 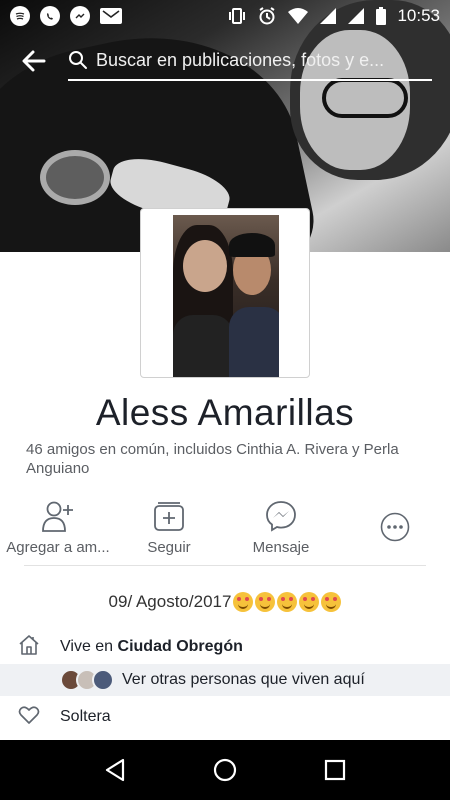 What do you see at coordinates (33, 717) in the screenshot?
I see `heart-icon` at bounding box center [33, 717].